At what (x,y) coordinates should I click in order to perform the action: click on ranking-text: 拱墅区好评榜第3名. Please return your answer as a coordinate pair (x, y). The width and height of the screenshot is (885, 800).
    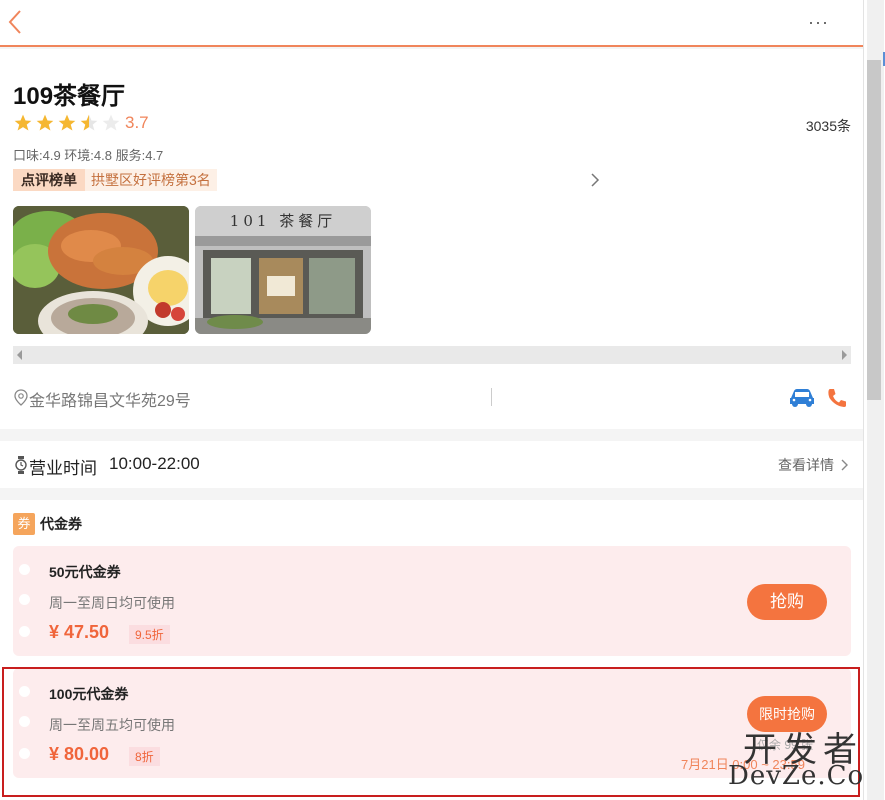
    Looking at the image, I should click on (151, 180).